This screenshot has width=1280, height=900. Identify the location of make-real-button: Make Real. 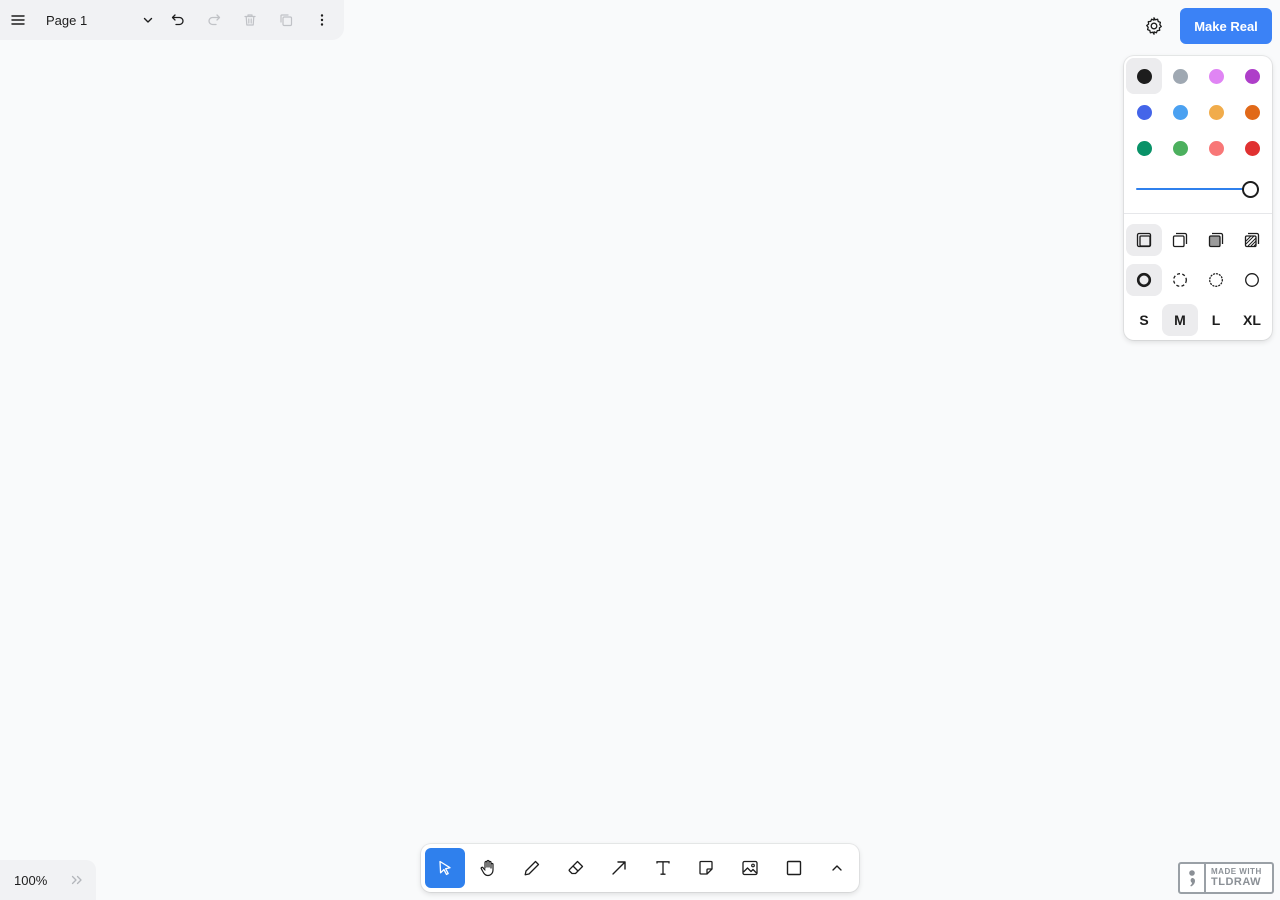
(1226, 26).